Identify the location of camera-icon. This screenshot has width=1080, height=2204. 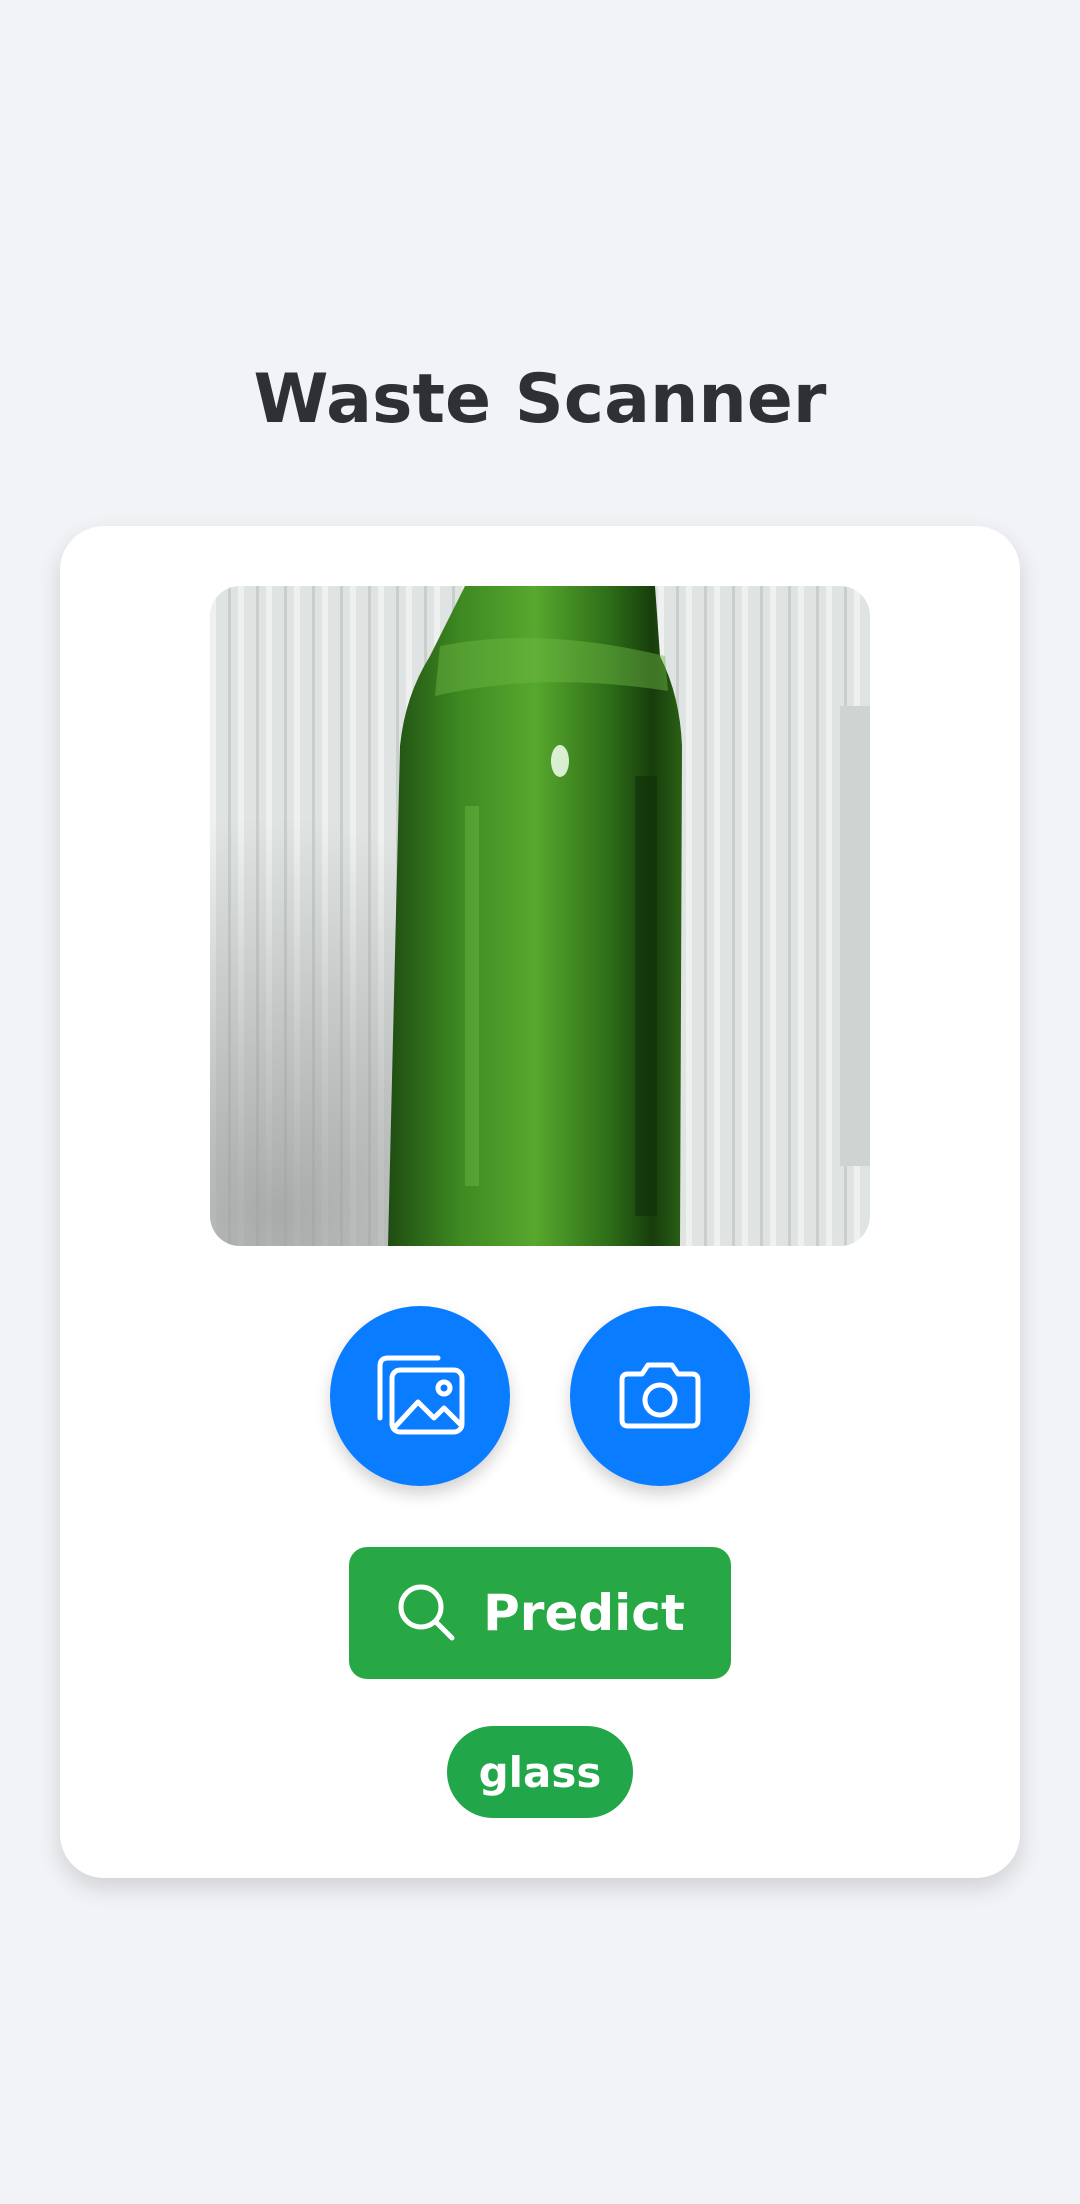
(660, 1396).